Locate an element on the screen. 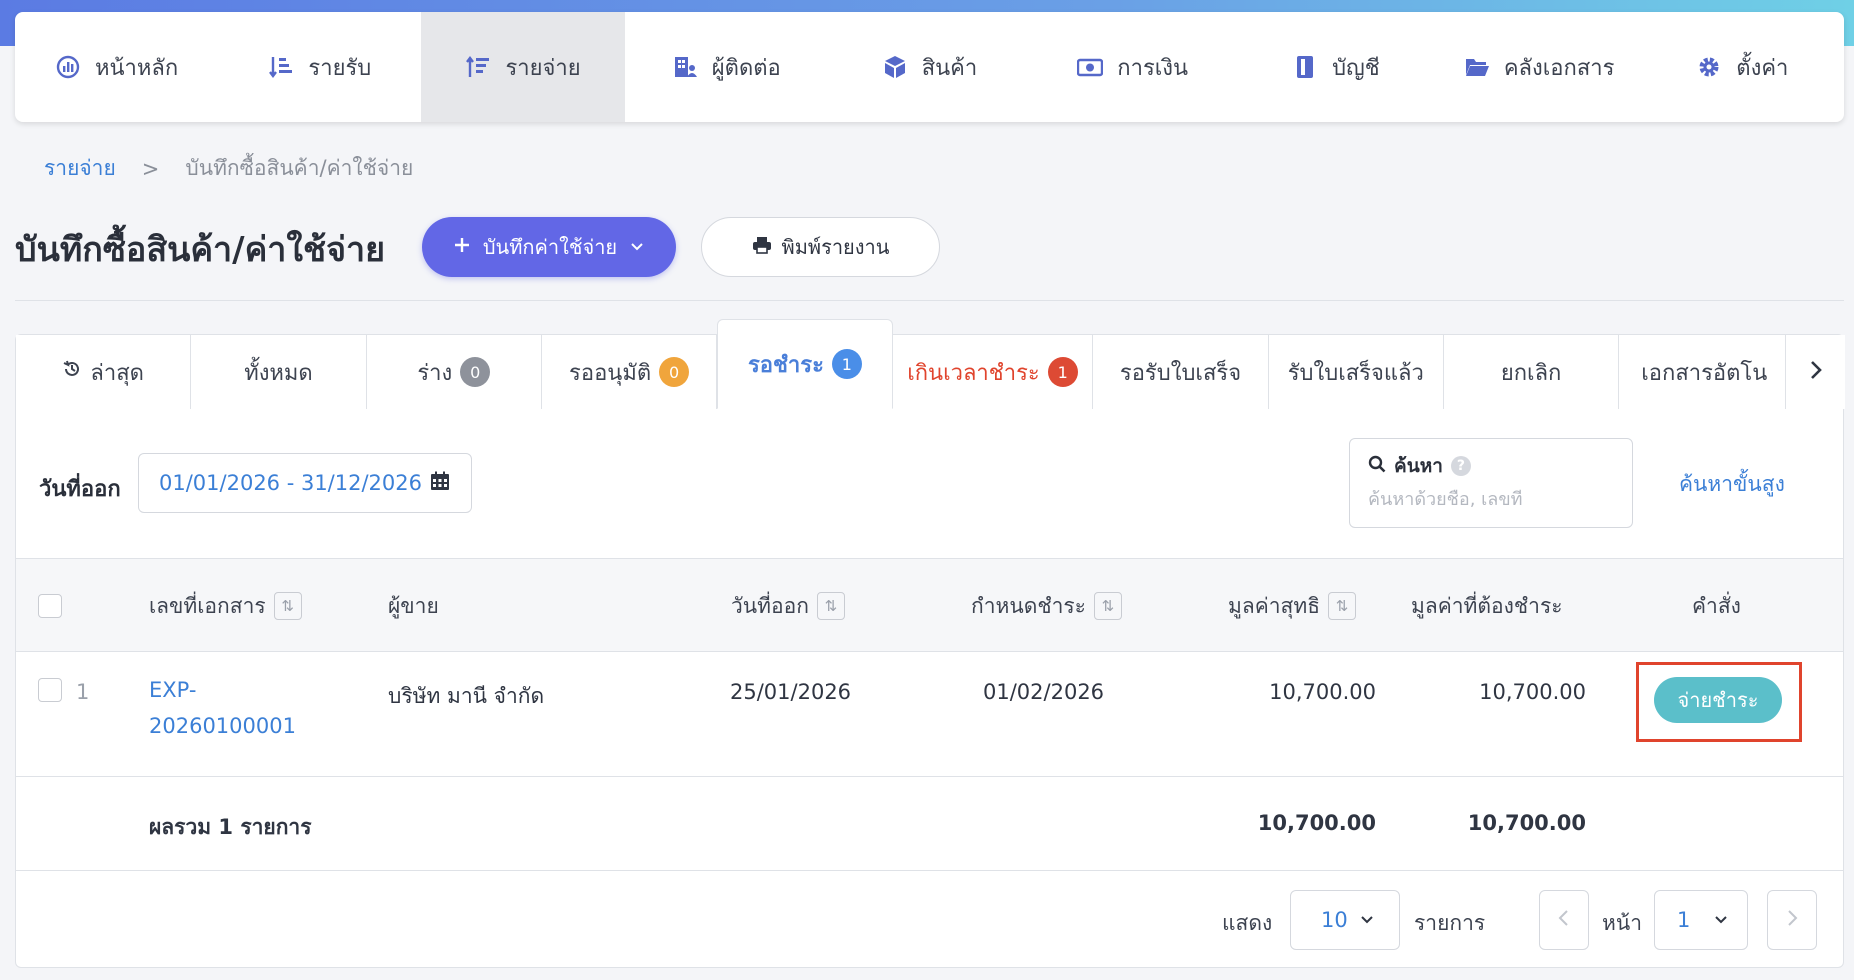 This screenshot has height=980, width=1854. search-box: ค้นหา ? is located at coordinates (1491, 483).